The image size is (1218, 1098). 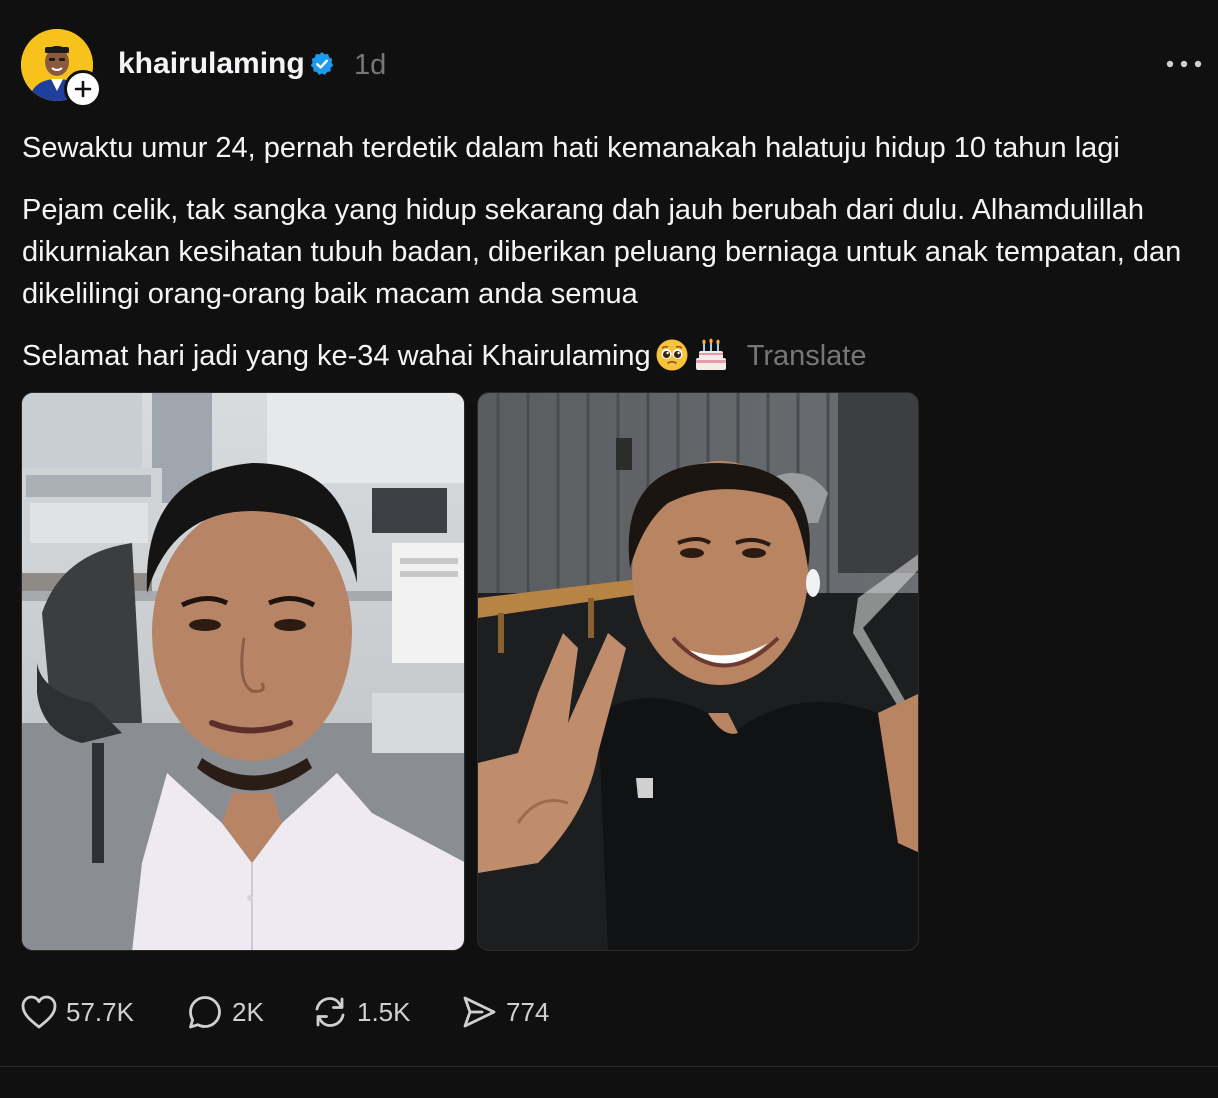 What do you see at coordinates (225, 1012) in the screenshot?
I see `reply-button: 2K` at bounding box center [225, 1012].